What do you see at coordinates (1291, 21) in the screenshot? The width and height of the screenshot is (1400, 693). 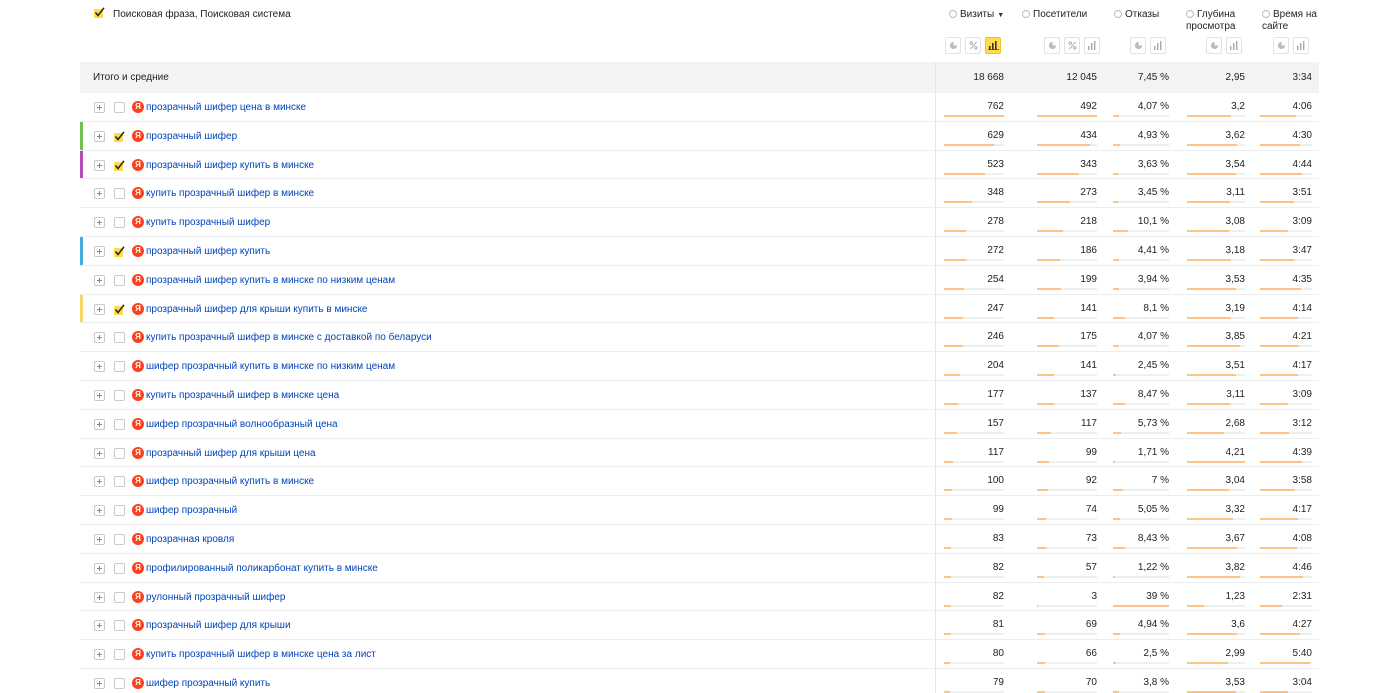 I see `time-on-site-header: Время на сайте` at bounding box center [1291, 21].